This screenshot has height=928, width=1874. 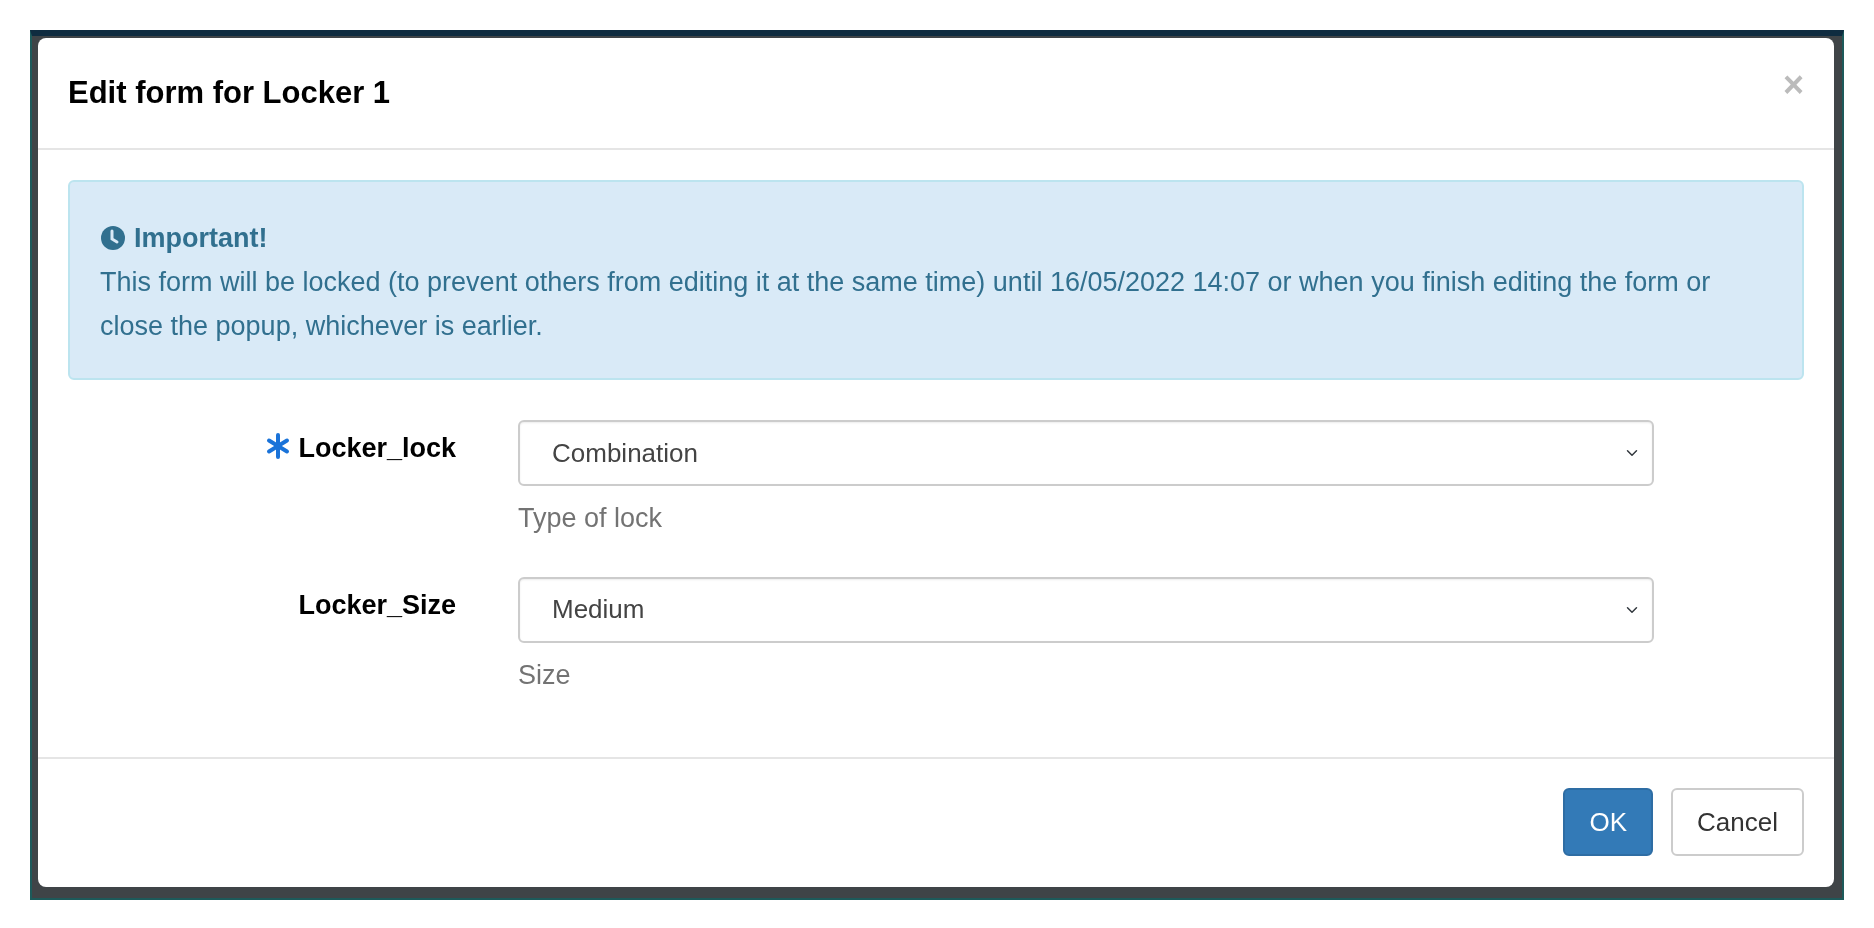 What do you see at coordinates (1737, 822) in the screenshot?
I see `cancel-button: Cancel` at bounding box center [1737, 822].